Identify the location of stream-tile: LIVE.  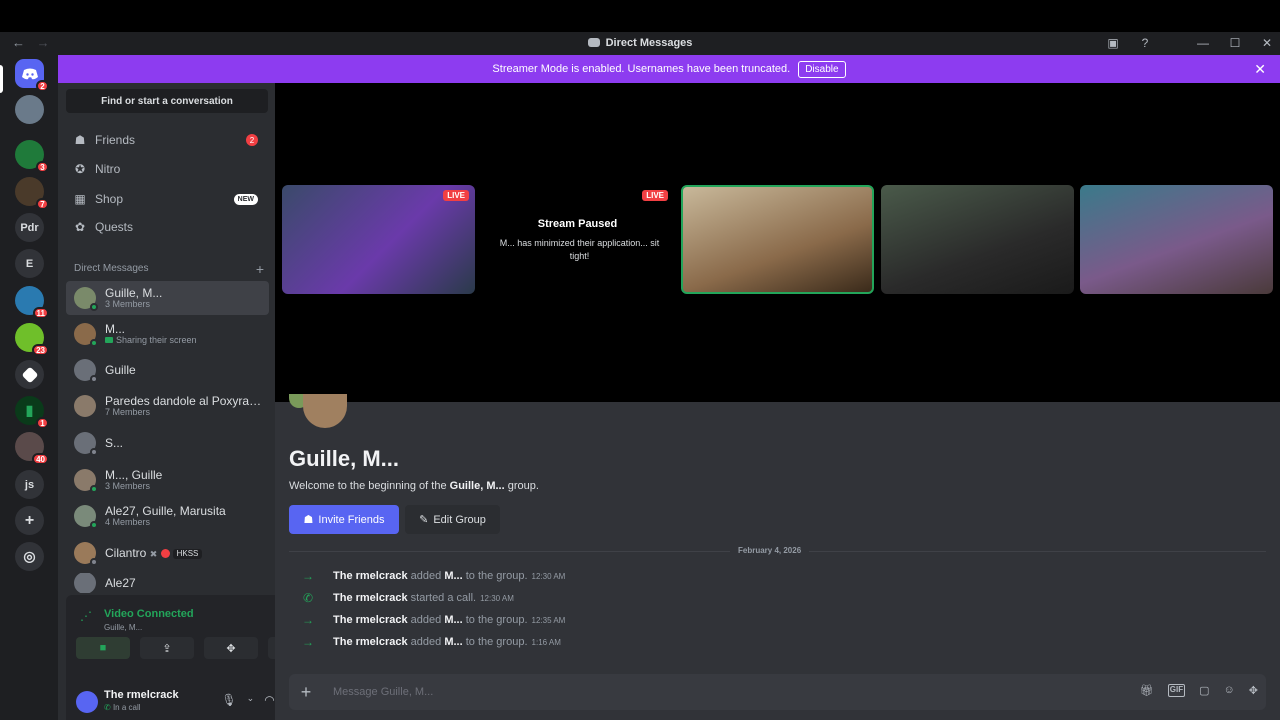
(378, 239).